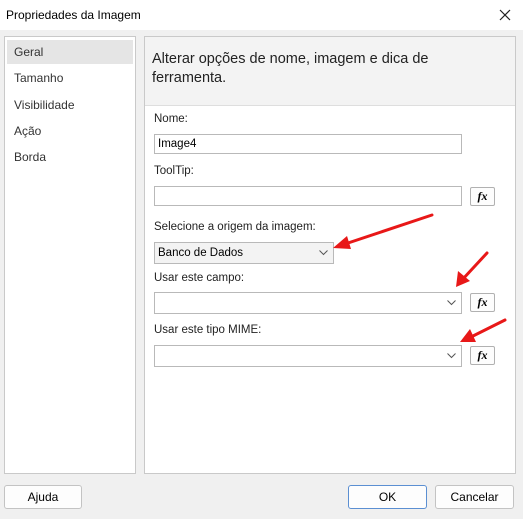  I want to click on tooltip-fx-button: fx, so click(482, 196).